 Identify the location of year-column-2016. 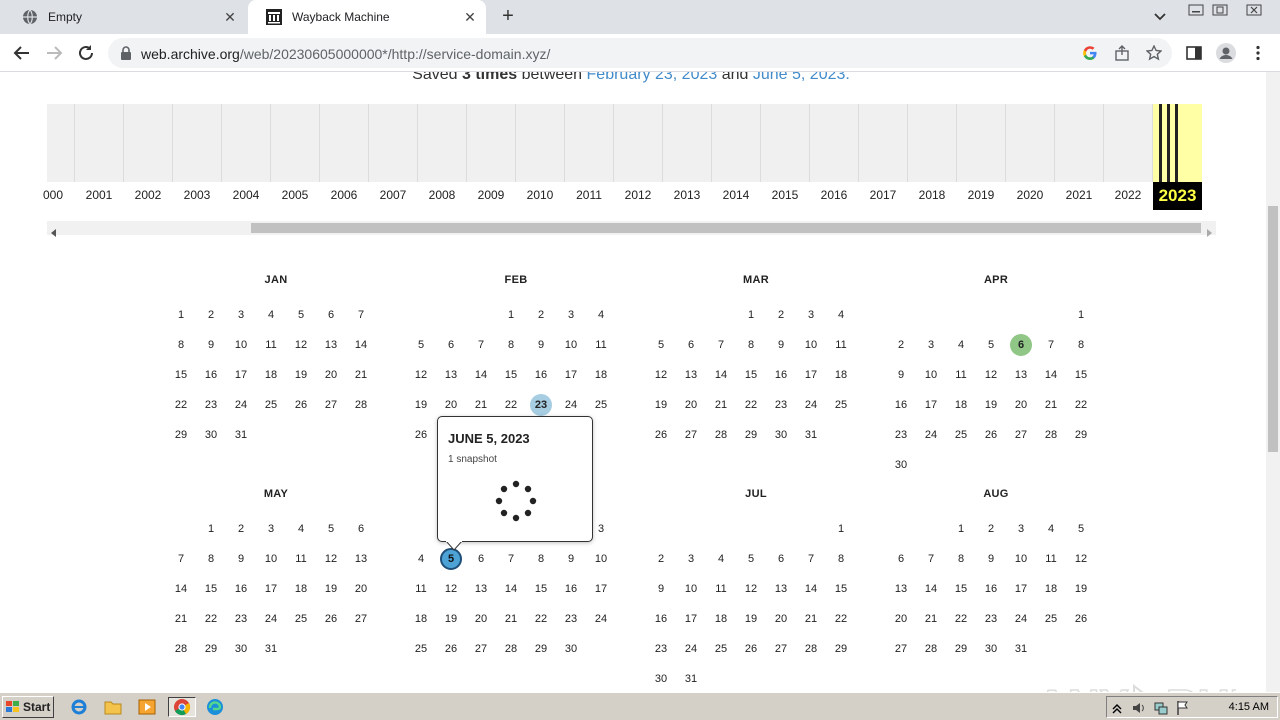
(834, 143).